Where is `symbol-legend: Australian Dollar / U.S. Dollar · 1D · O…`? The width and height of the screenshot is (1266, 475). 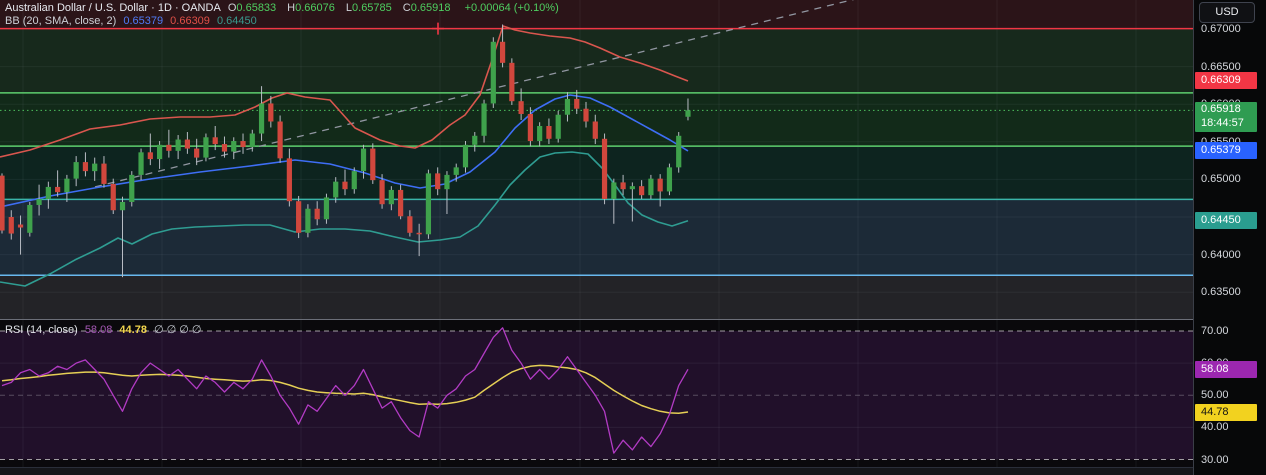
symbol-legend: Australian Dollar / U.S. Dollar · 1D · O… is located at coordinates (284, 8).